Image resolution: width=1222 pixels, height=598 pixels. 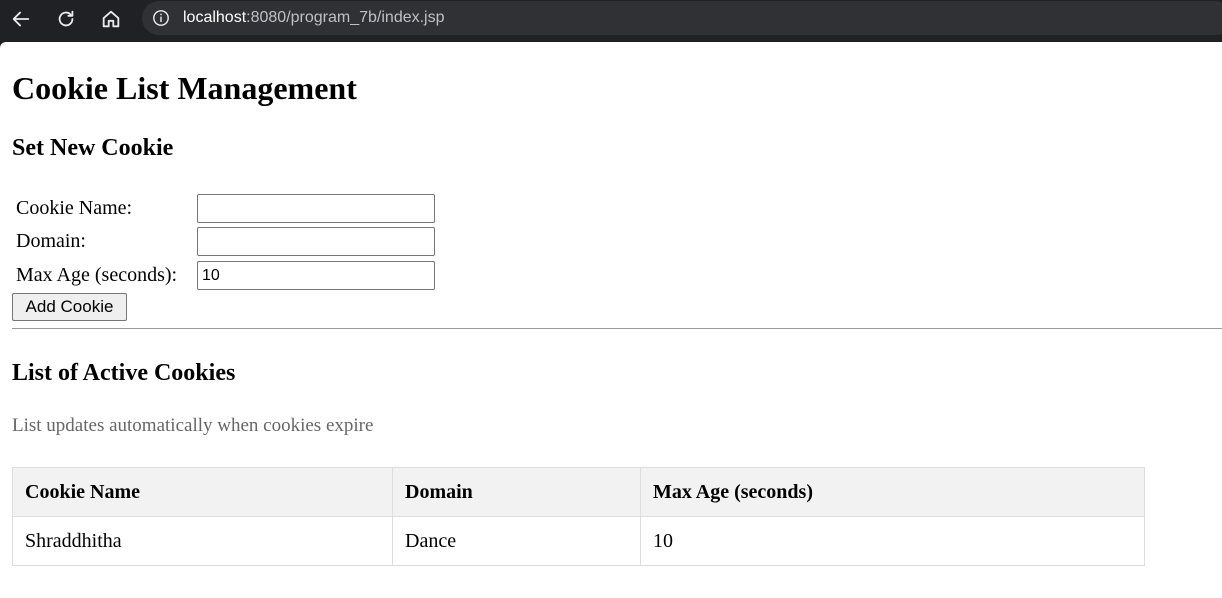 What do you see at coordinates (316, 275) in the screenshot?
I see `max-age-input` at bounding box center [316, 275].